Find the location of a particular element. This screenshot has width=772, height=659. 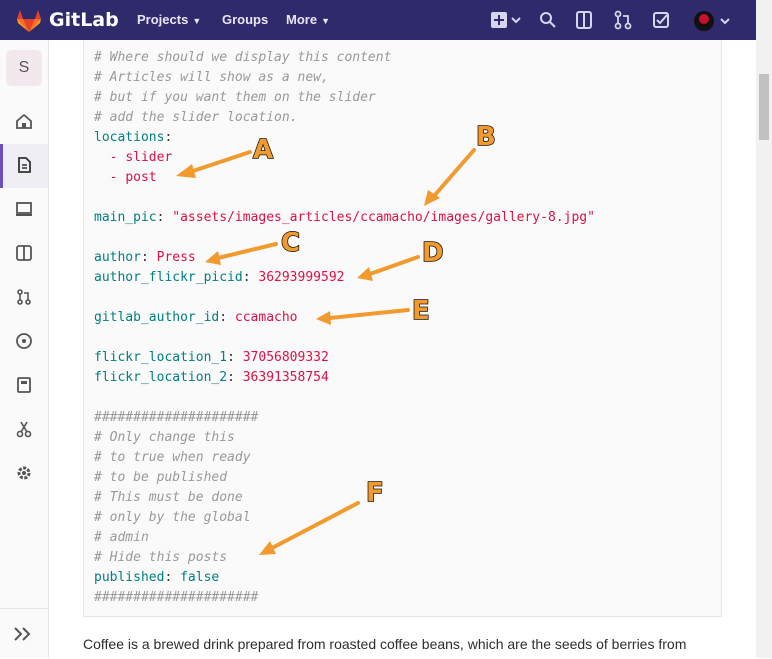

annotation-label-b: B is located at coordinates (486, 137).